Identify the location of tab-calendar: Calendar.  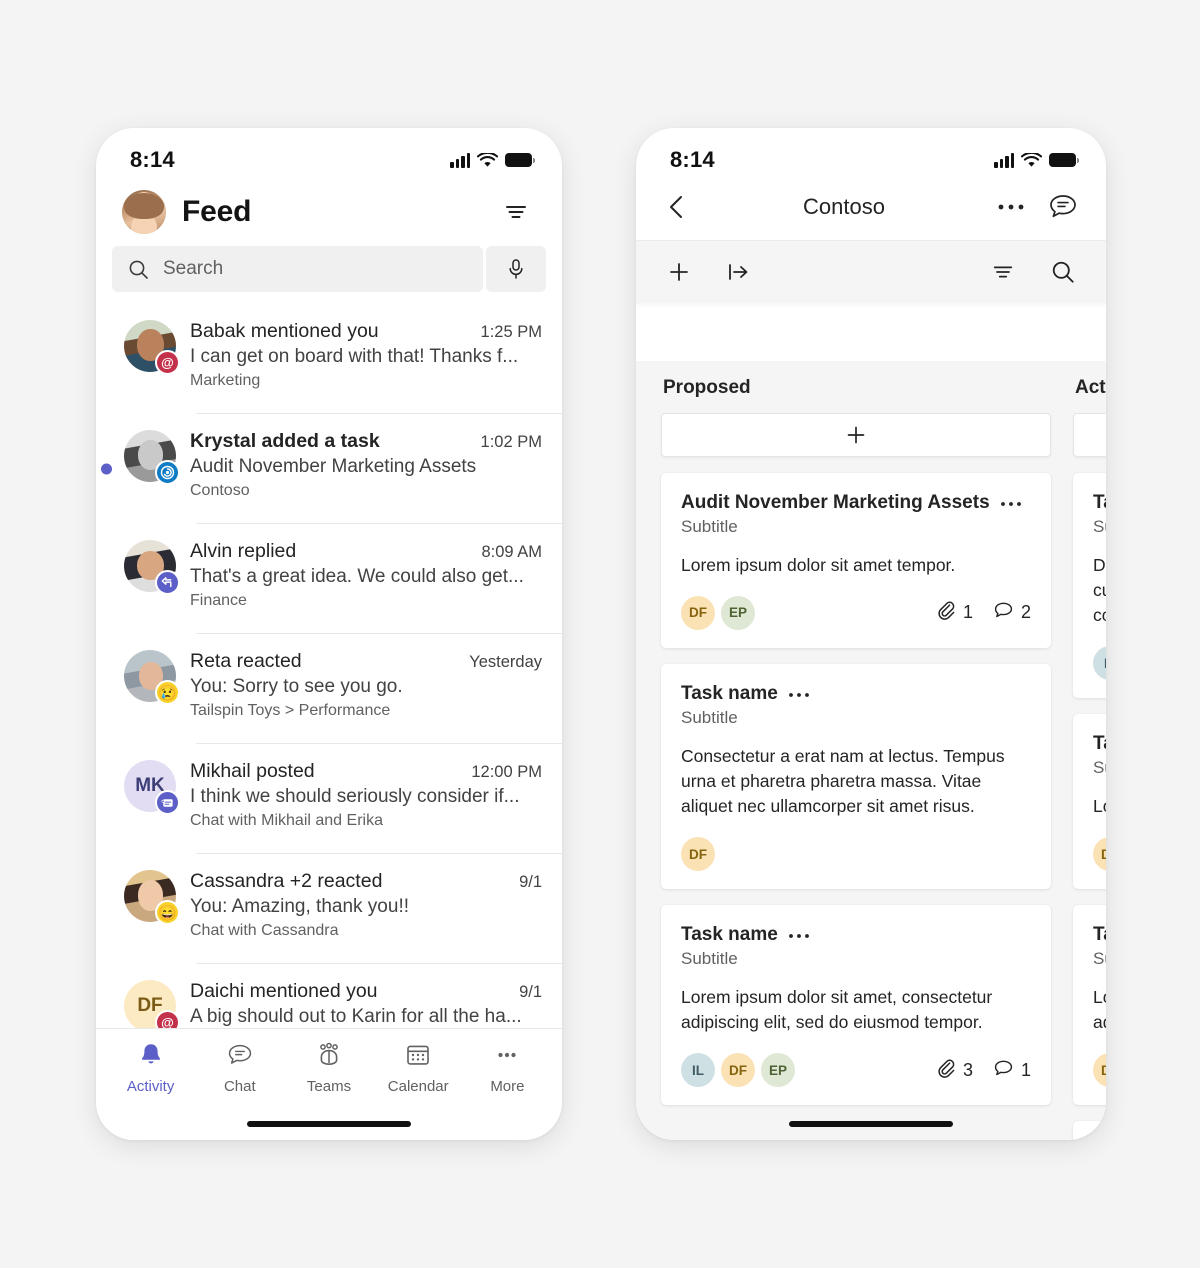
(418, 1068).